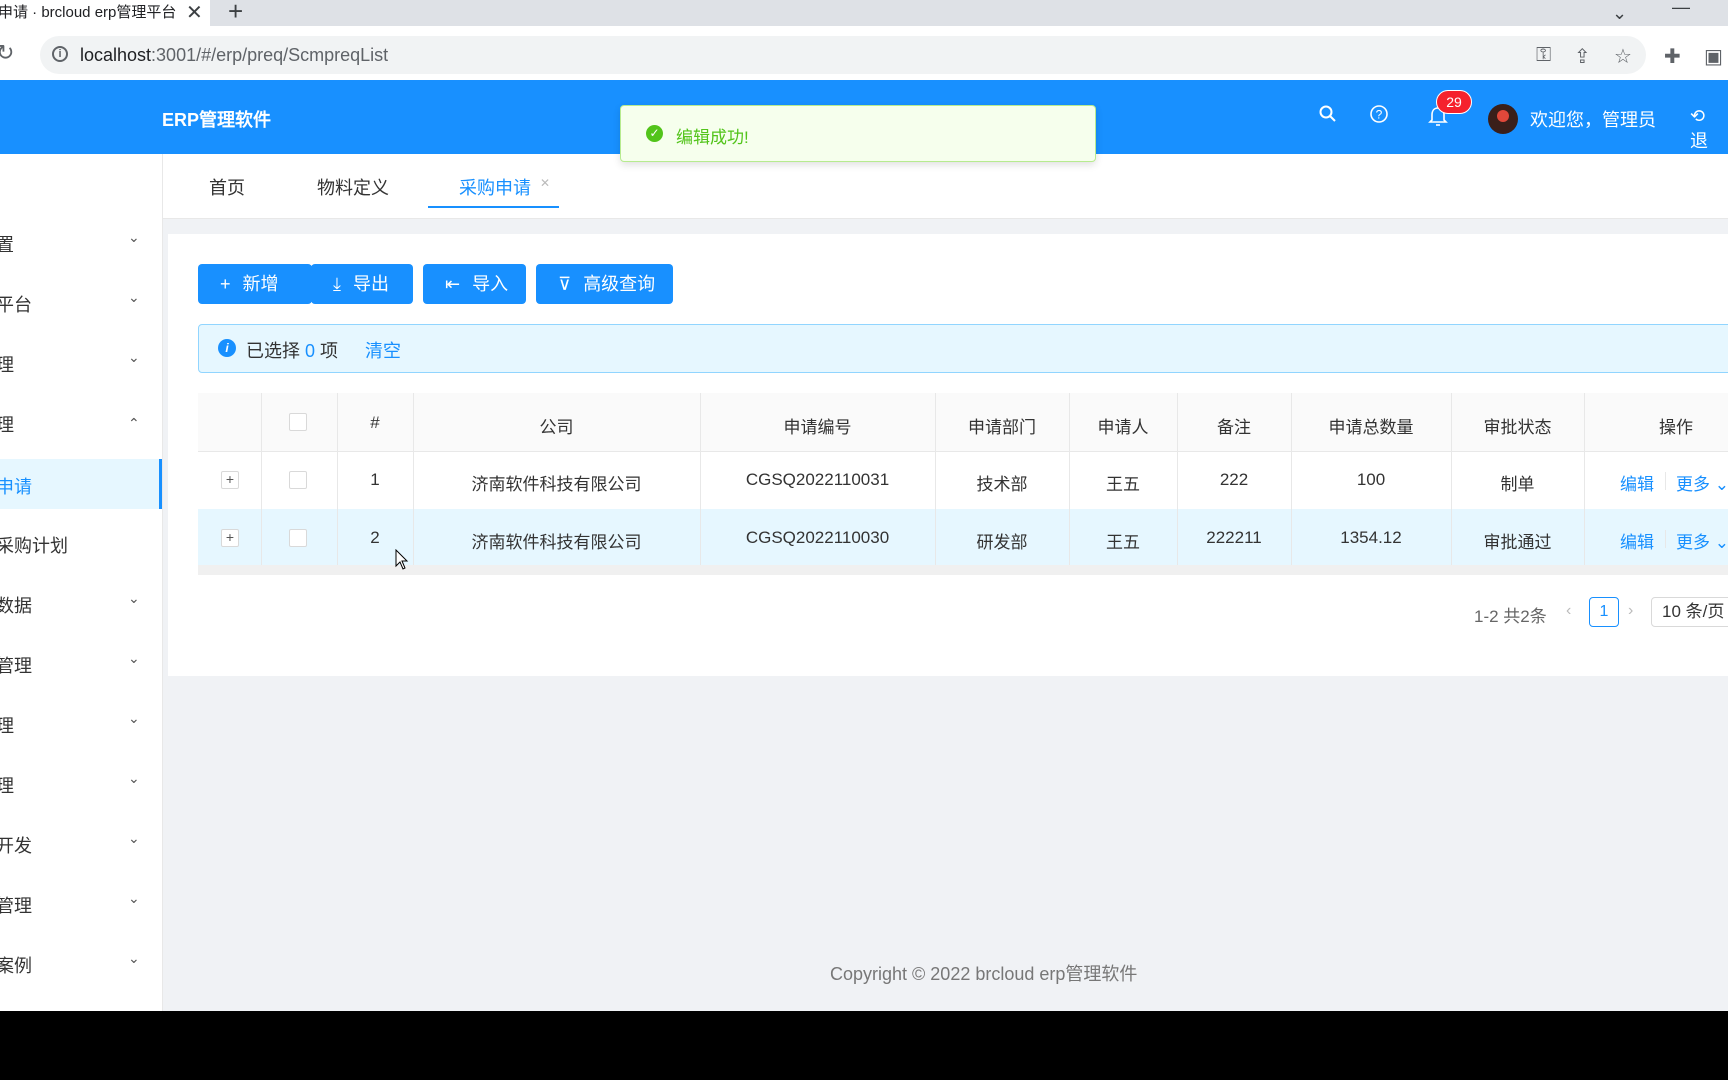  What do you see at coordinates (81, 844) in the screenshot?
I see `sidebar-item-11: 开发 ⌄` at bounding box center [81, 844].